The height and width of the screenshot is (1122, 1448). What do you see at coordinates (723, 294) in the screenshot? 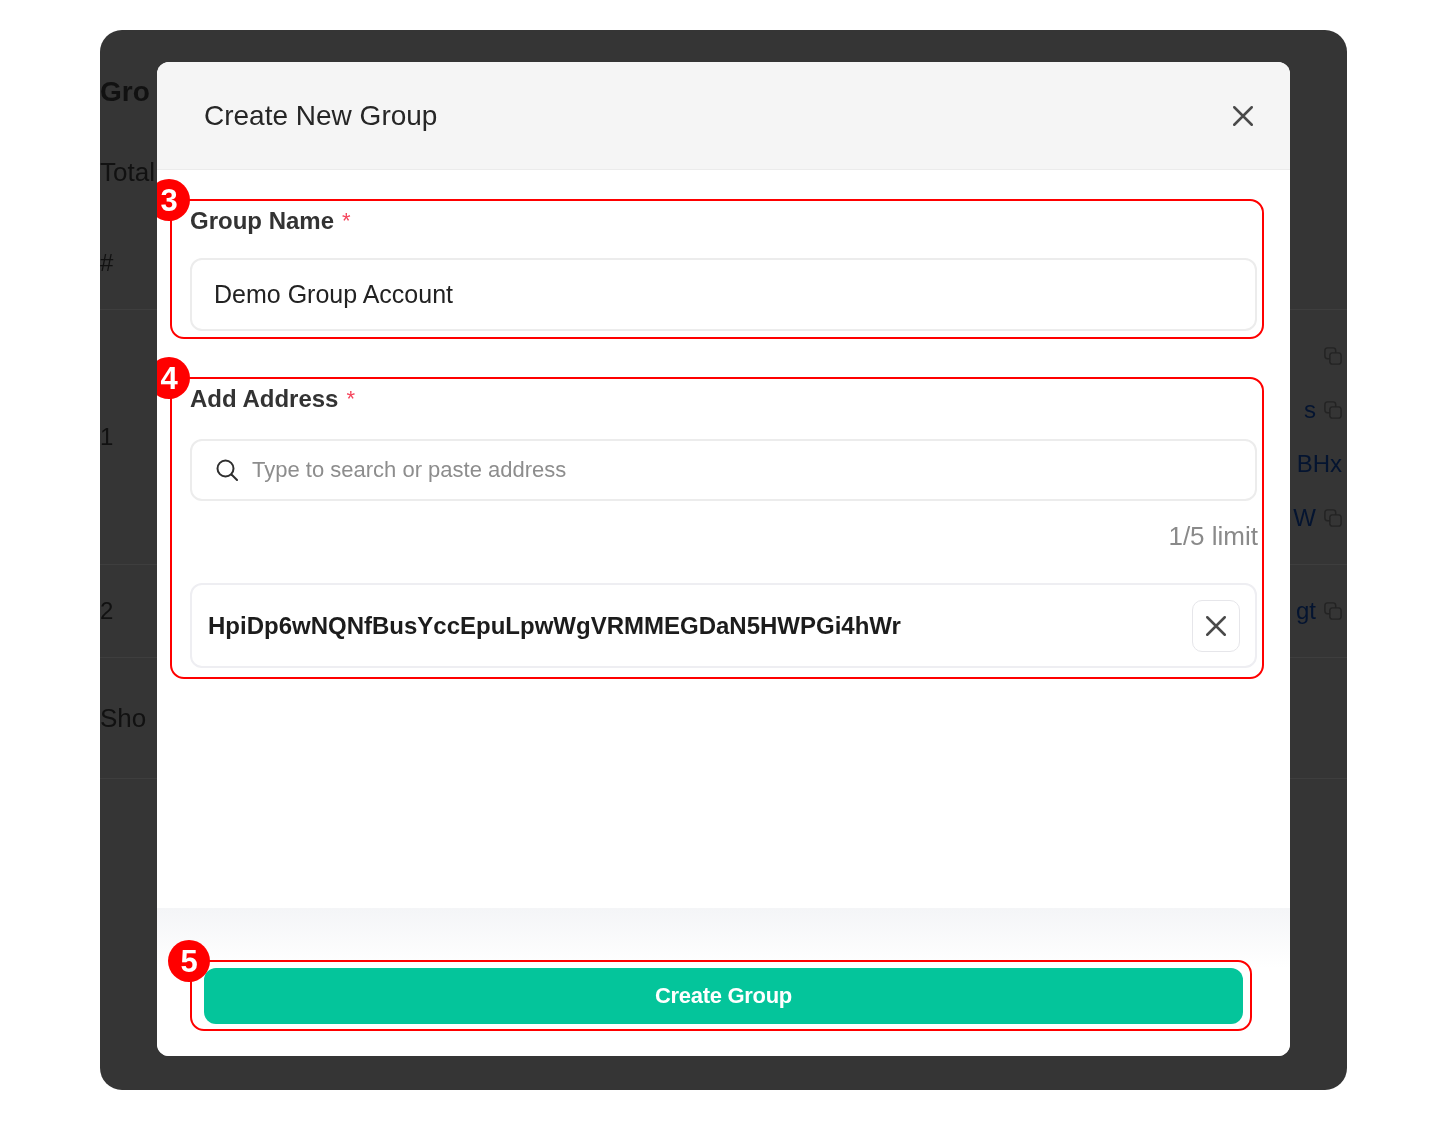
I see `text-field: Demo Group Account` at bounding box center [723, 294].